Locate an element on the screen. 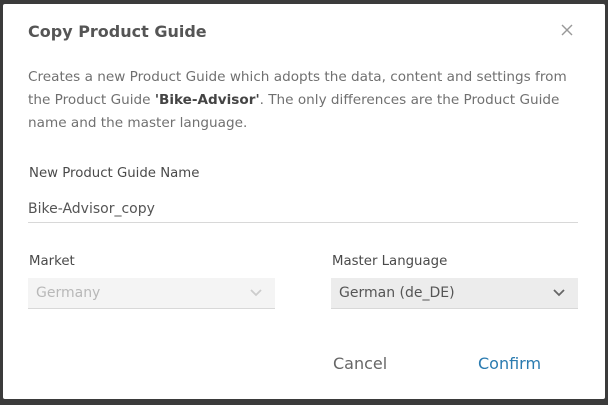 The width and height of the screenshot is (608, 405). cancel-button: Cancel is located at coordinates (360, 363).